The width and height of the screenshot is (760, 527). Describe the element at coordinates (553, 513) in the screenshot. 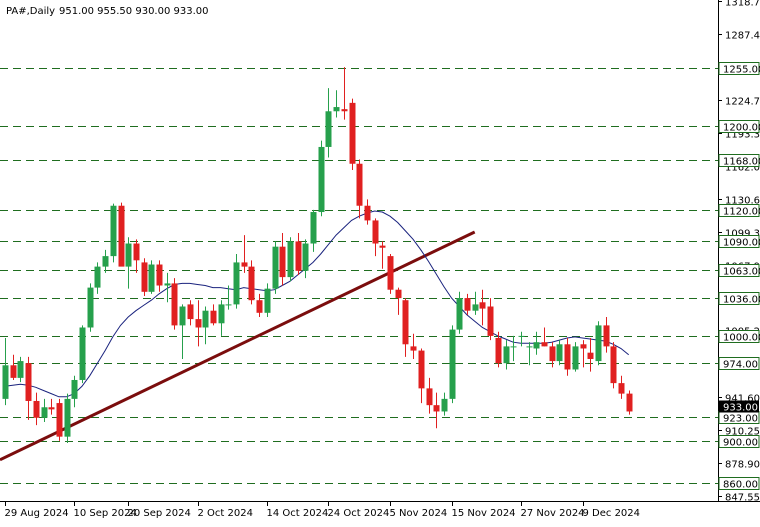

I see `x-tick-label: 27 Nov 2024` at that location.